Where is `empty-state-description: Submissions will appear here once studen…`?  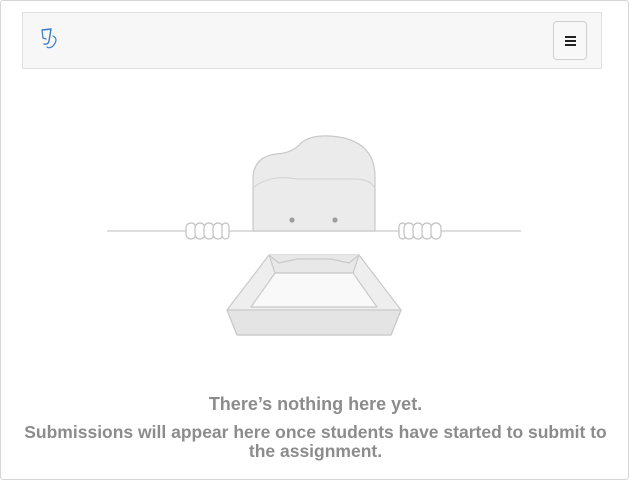 empty-state-description: Submissions will appear here once studen… is located at coordinates (315, 441).